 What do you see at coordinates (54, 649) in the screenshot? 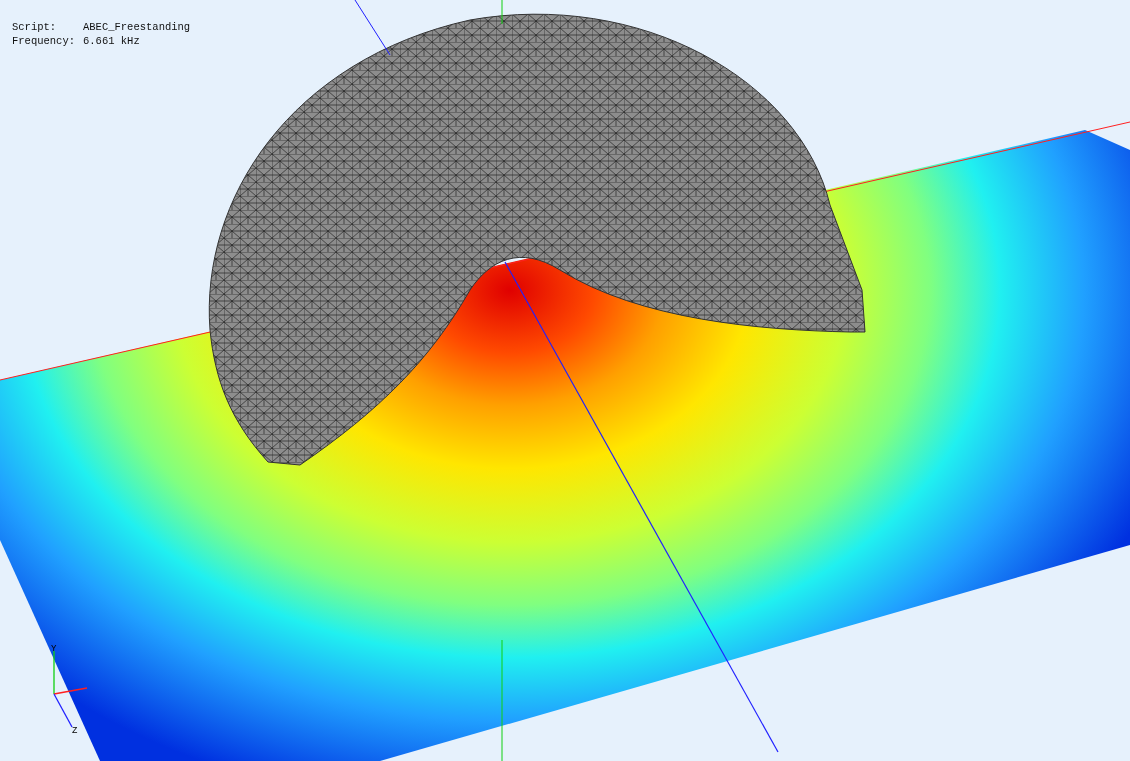
I see `axis-label: Y` at bounding box center [54, 649].